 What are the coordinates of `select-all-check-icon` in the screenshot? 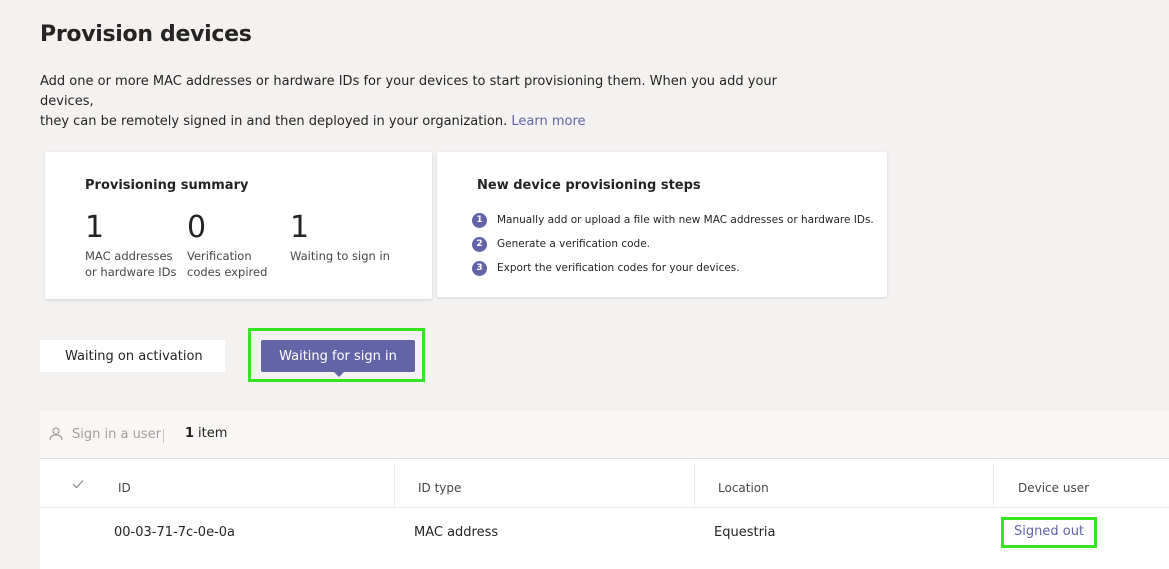 It's located at (78, 484).